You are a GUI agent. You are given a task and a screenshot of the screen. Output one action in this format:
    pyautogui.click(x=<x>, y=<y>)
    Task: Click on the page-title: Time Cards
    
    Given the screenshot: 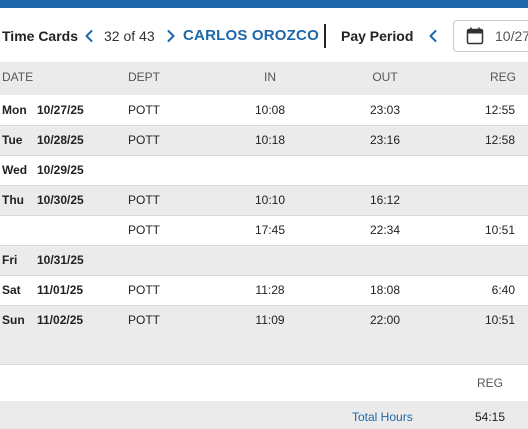 What is the action you would take?
    pyautogui.click(x=40, y=36)
    